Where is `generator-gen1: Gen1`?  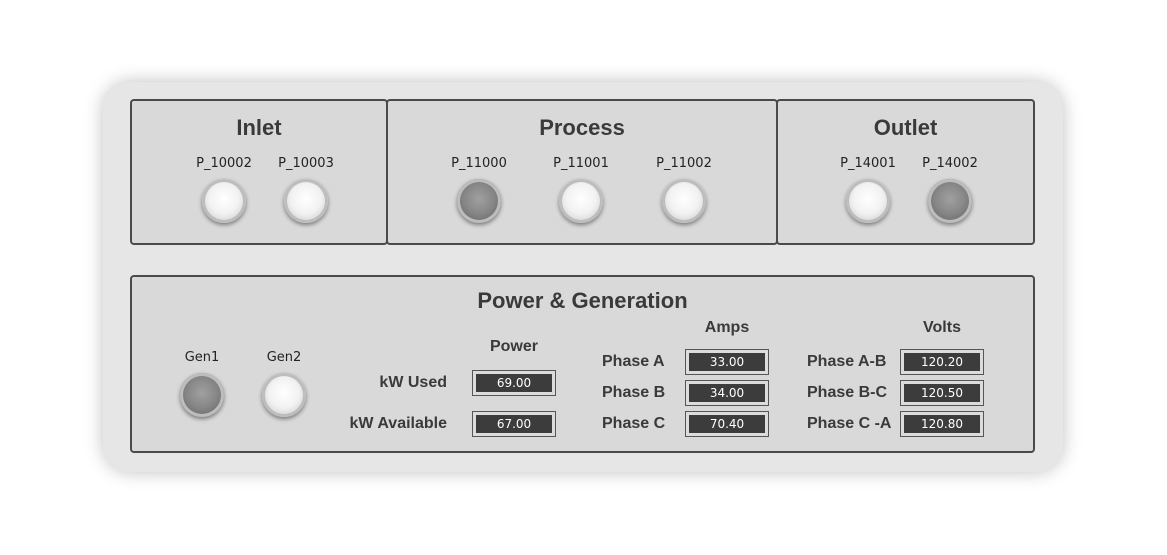 generator-gen1: Gen1 is located at coordinates (202, 383).